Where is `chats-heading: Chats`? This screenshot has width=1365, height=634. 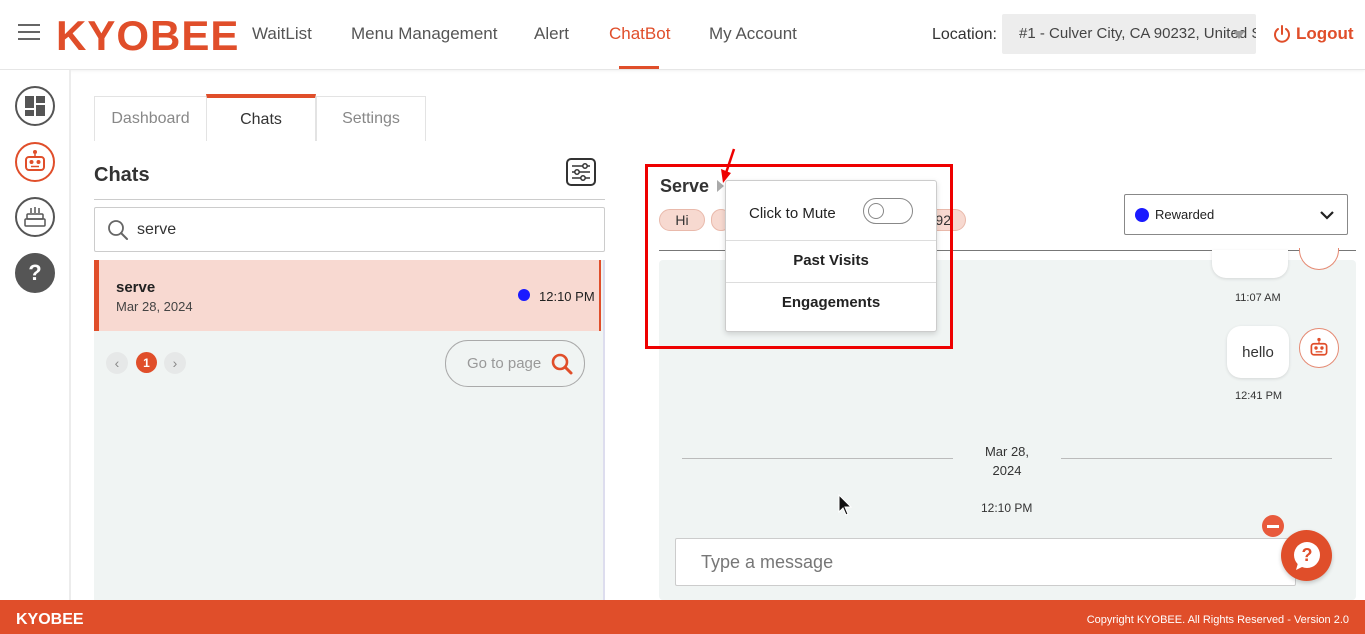
chats-heading: Chats is located at coordinates (122, 175).